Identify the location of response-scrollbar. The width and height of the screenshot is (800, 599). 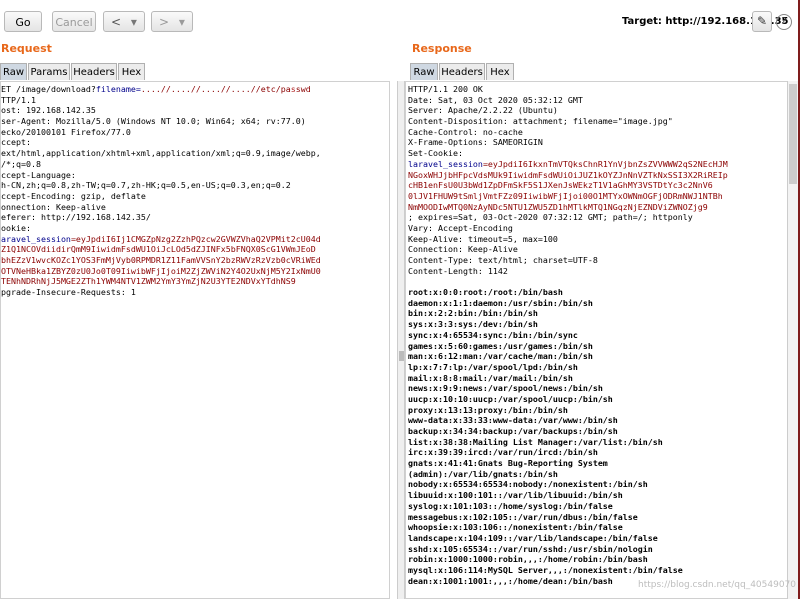
(792, 340).